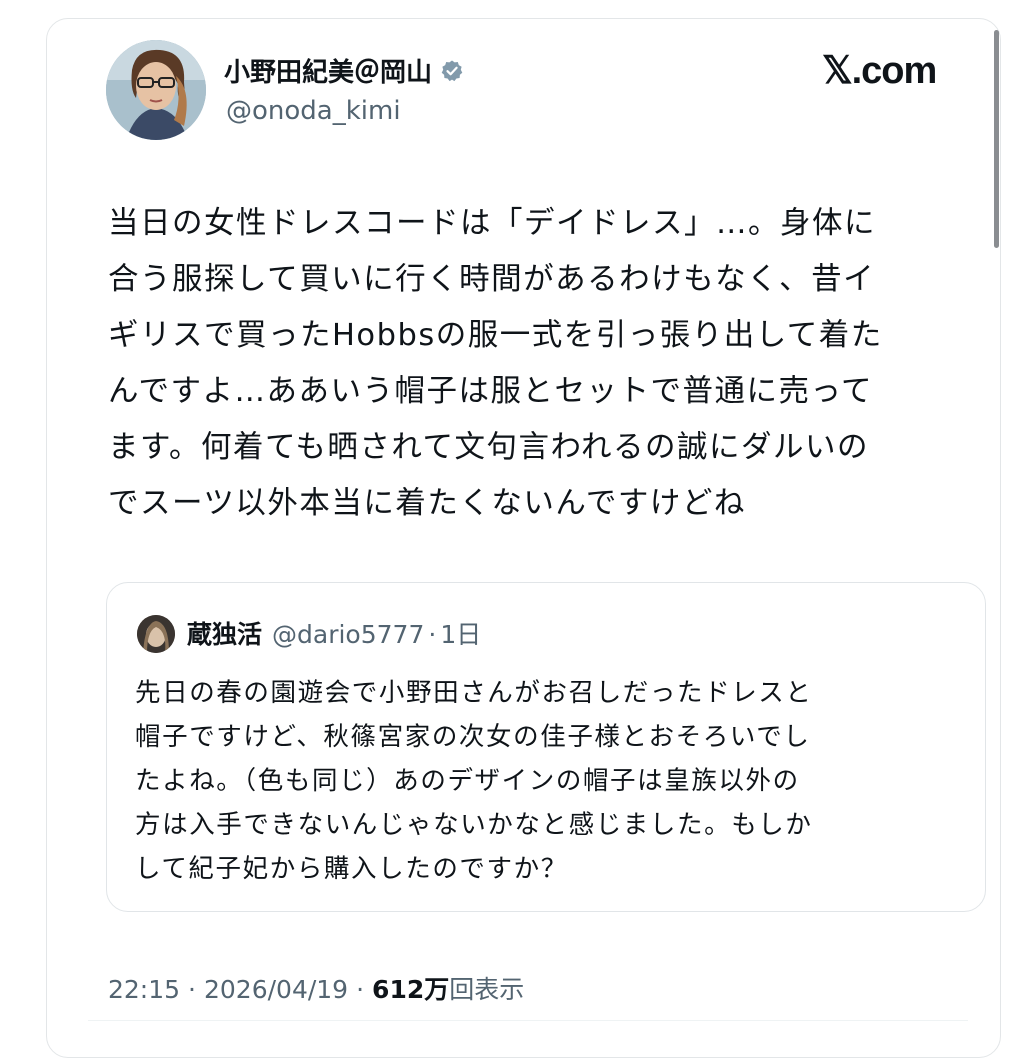 This screenshot has height=1058, width=1032. What do you see at coordinates (144, 989) in the screenshot?
I see `tweet-time: 22:15` at bounding box center [144, 989].